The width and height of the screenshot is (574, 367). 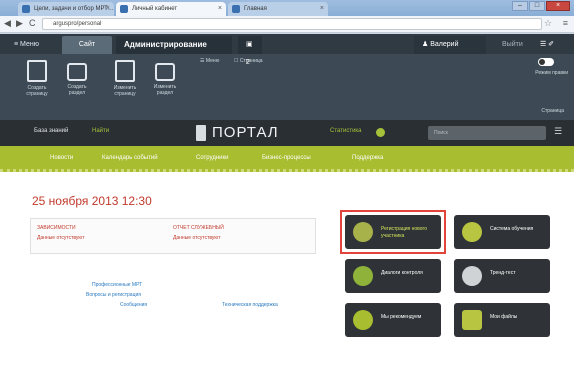 I want to click on phone-logo-icon, so click(x=201, y=133).